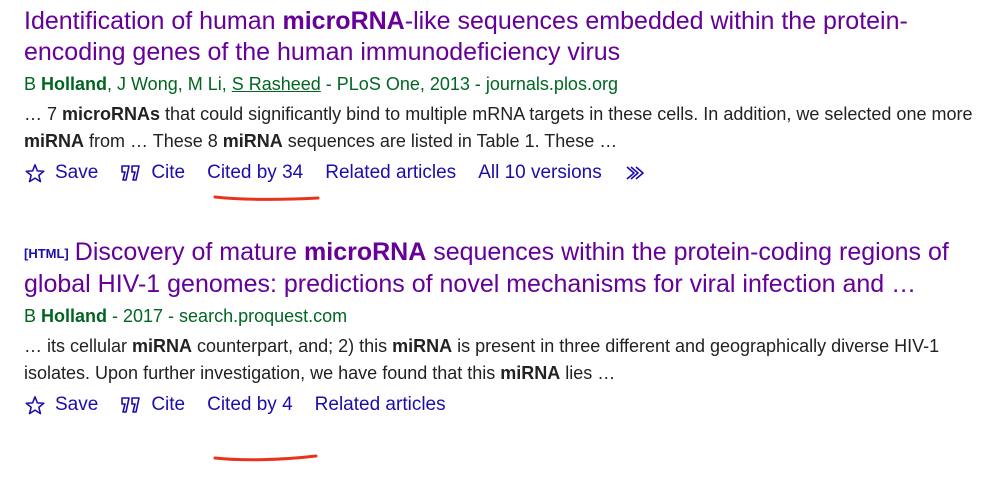 This screenshot has width=1000, height=485. What do you see at coordinates (540, 173) in the screenshot?
I see `all-versions-link: All 10 versions` at bounding box center [540, 173].